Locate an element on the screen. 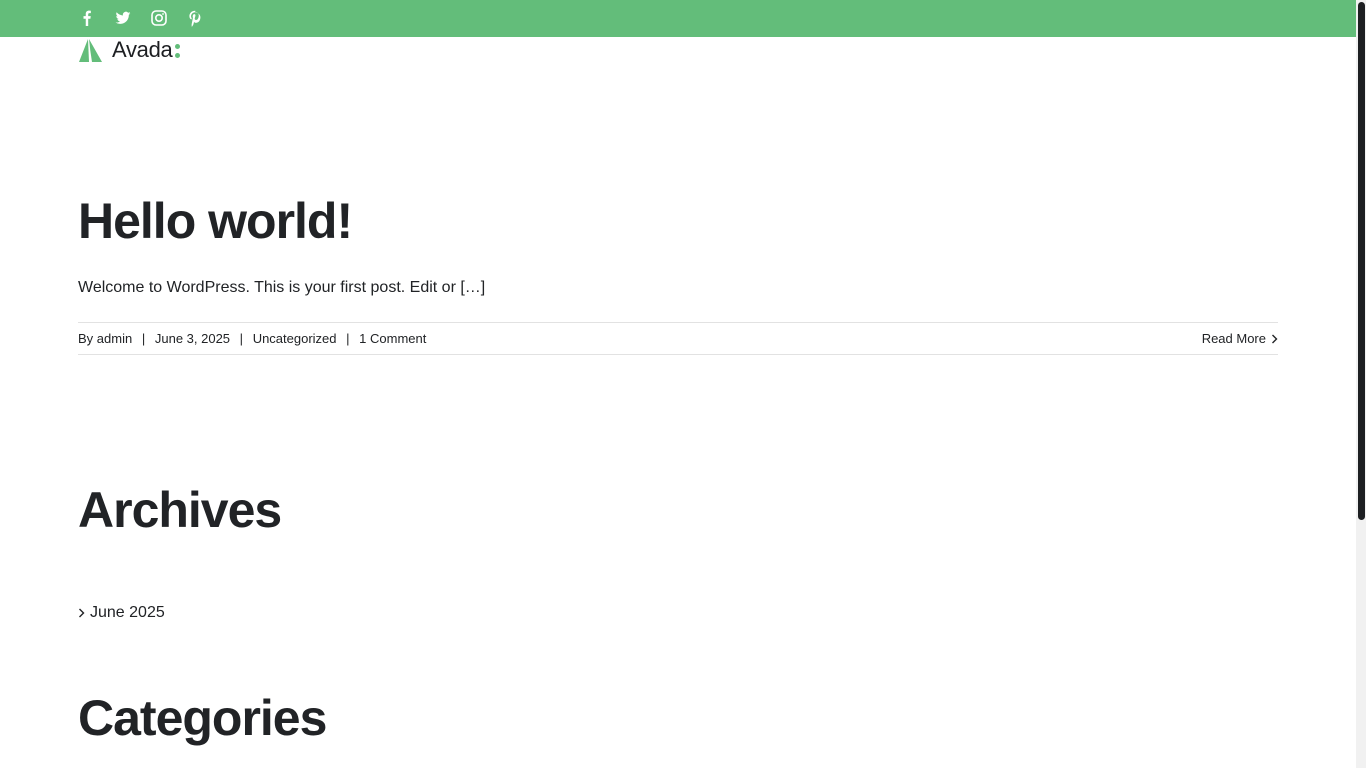 The width and height of the screenshot is (1366, 768). author-link: admin is located at coordinates (114, 338).